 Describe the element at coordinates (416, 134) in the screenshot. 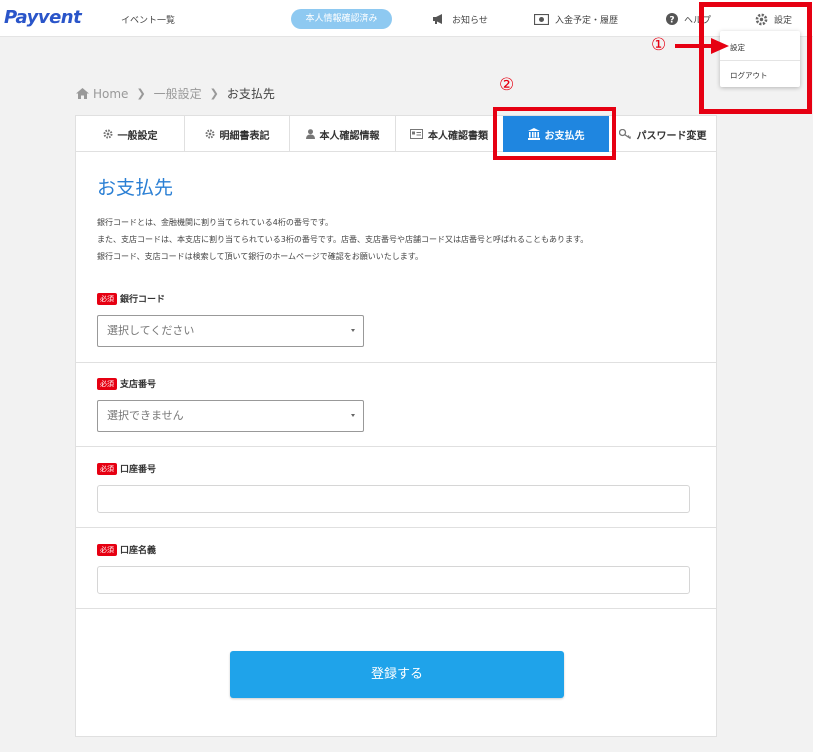

I see `id-card-icon` at that location.